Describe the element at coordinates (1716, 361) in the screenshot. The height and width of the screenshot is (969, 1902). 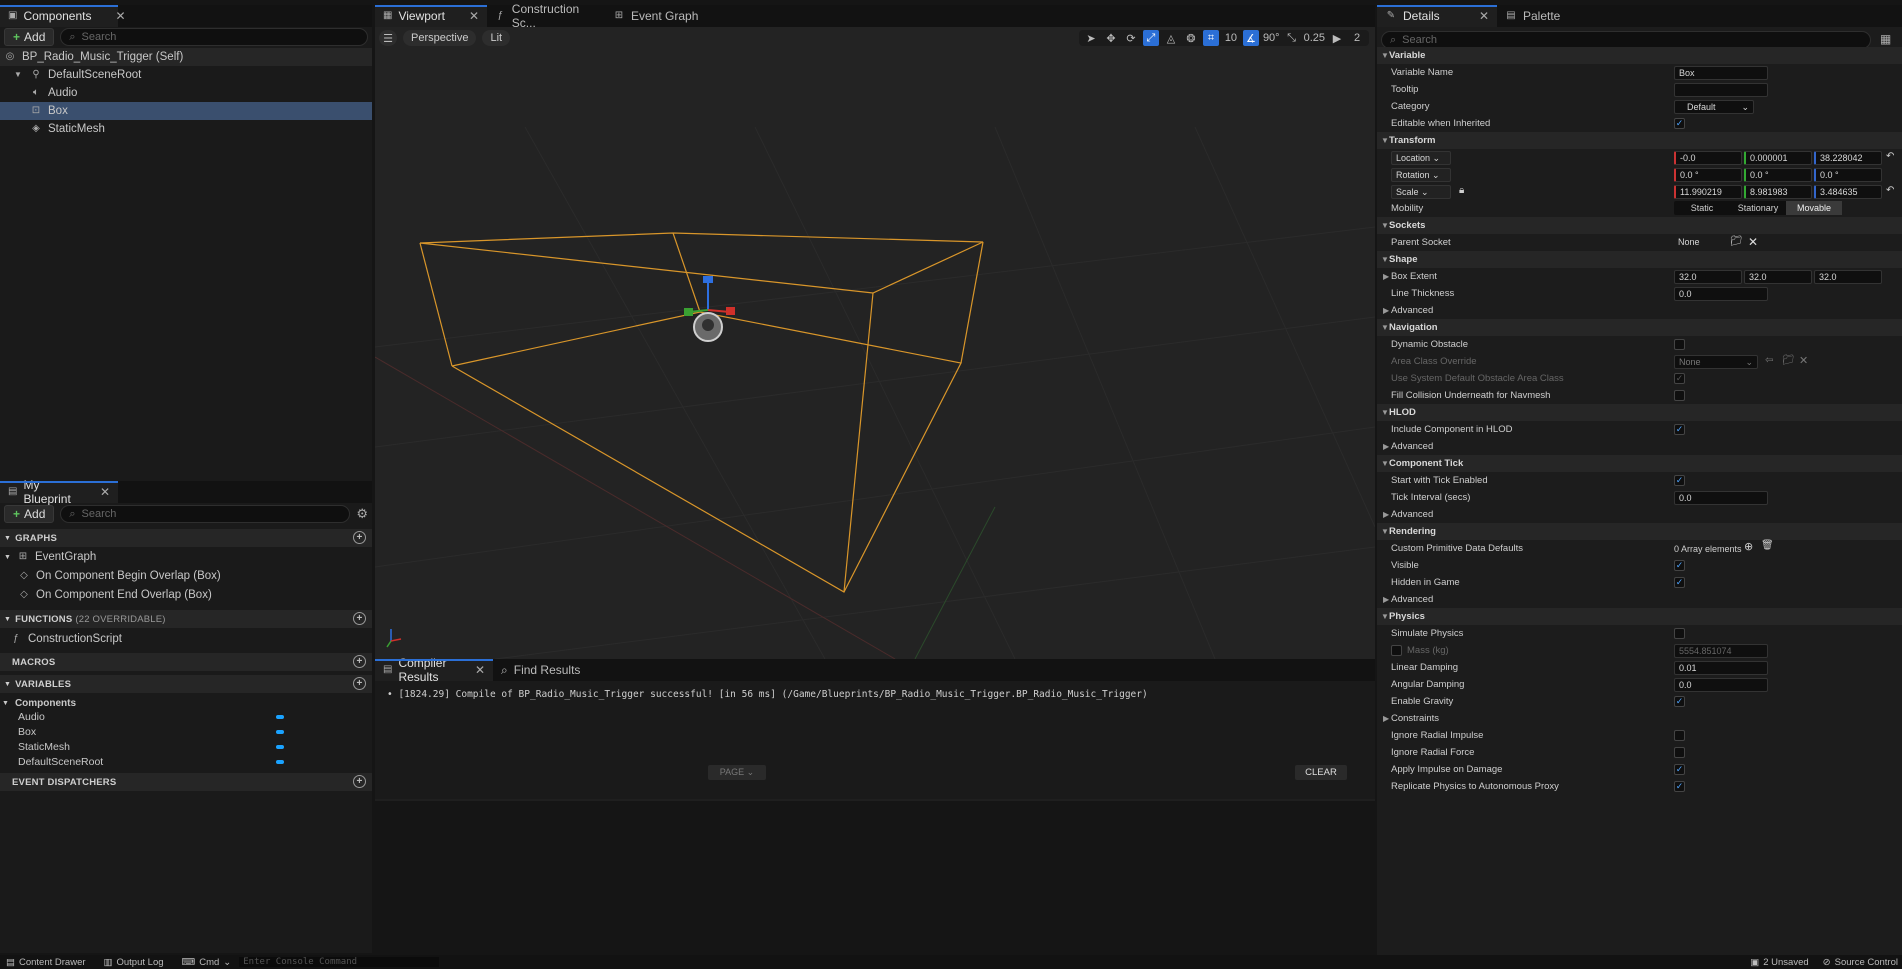
I see `area-class-dropdown: None ⌄` at that location.